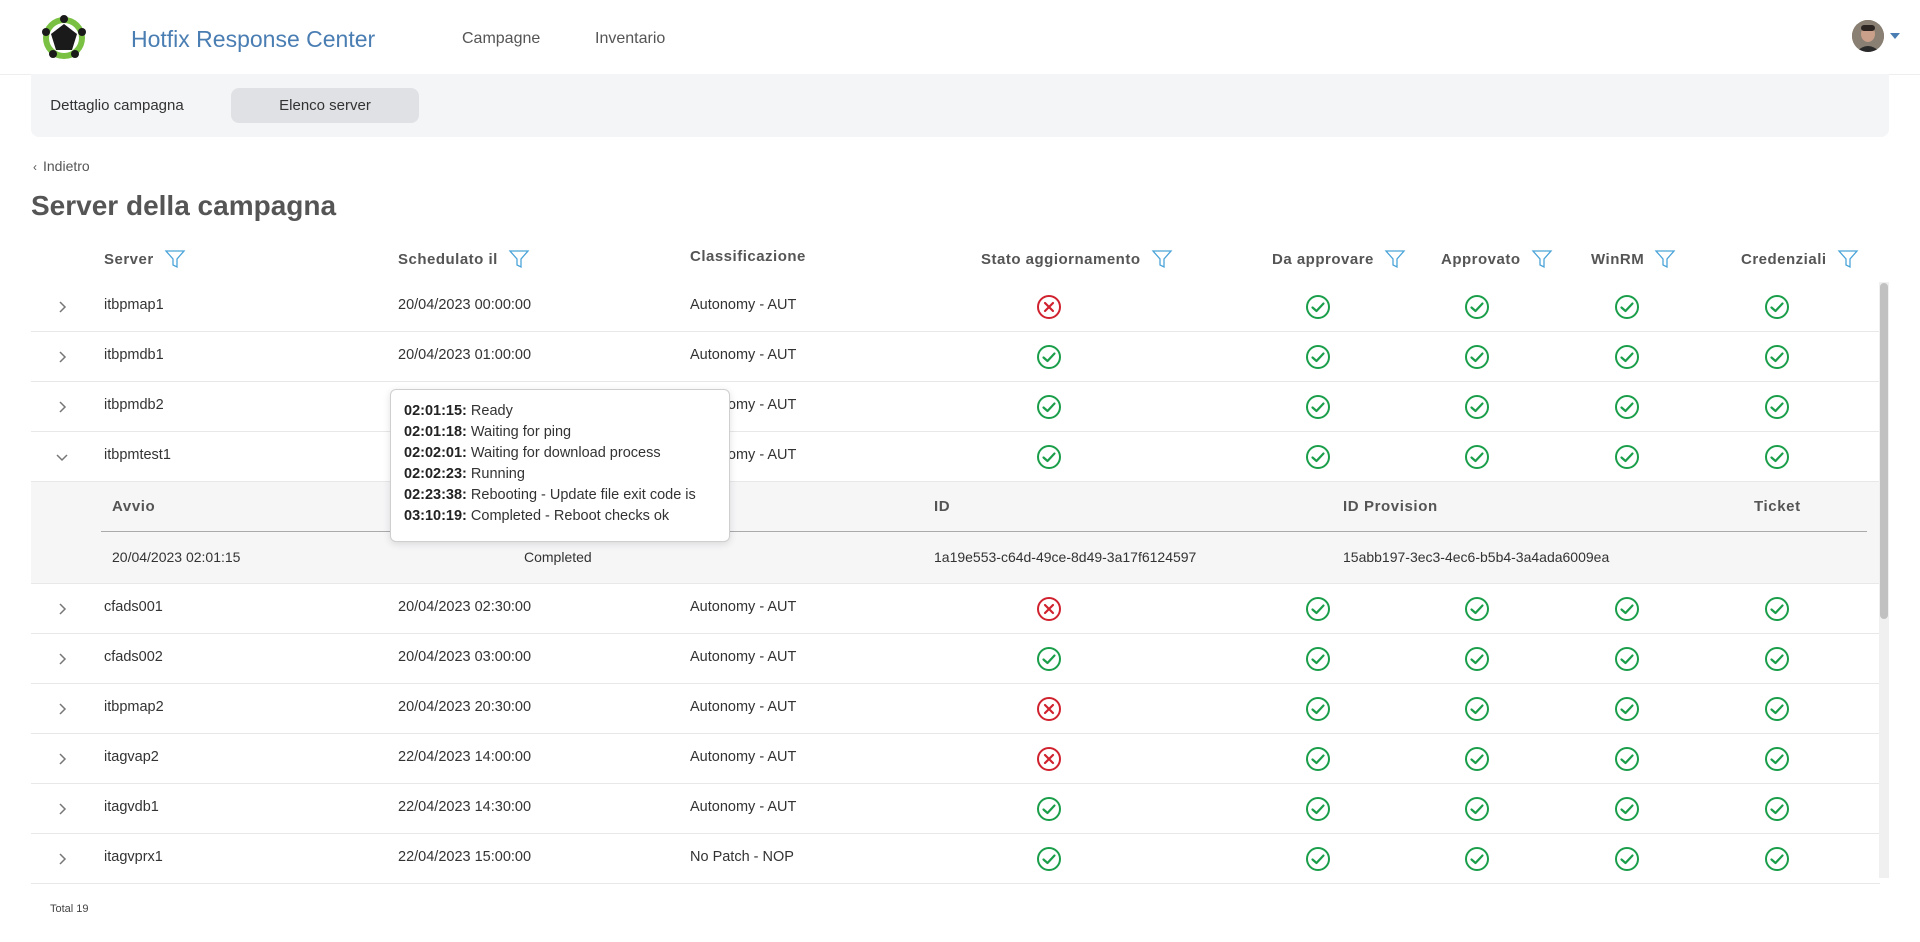  What do you see at coordinates (131, 757) in the screenshot?
I see `cell-server: itagvap2` at bounding box center [131, 757].